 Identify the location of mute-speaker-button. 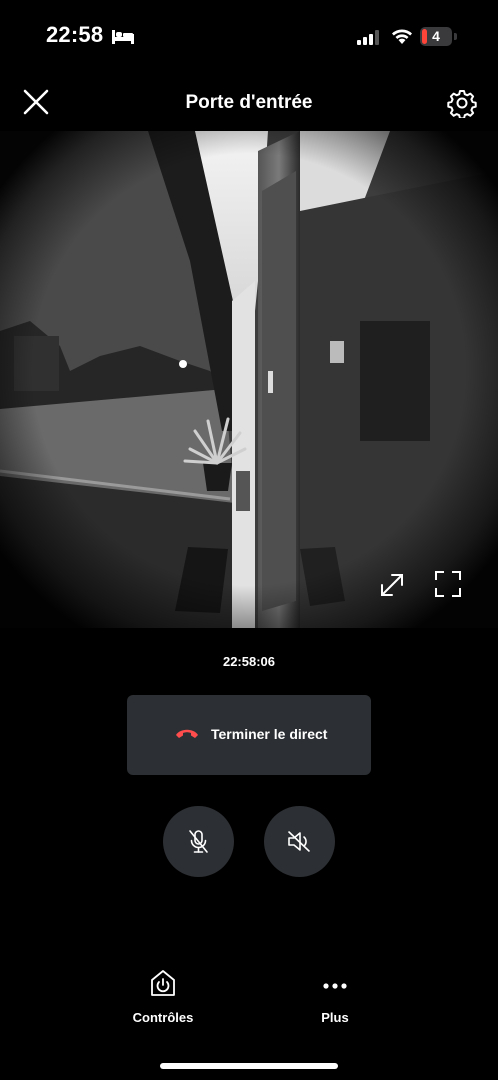
(299, 841).